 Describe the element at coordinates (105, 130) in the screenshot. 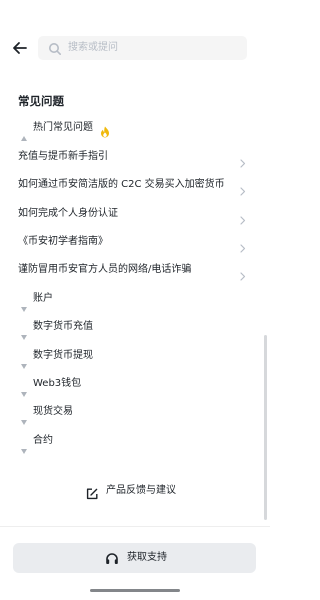

I see `fire-icon` at that location.